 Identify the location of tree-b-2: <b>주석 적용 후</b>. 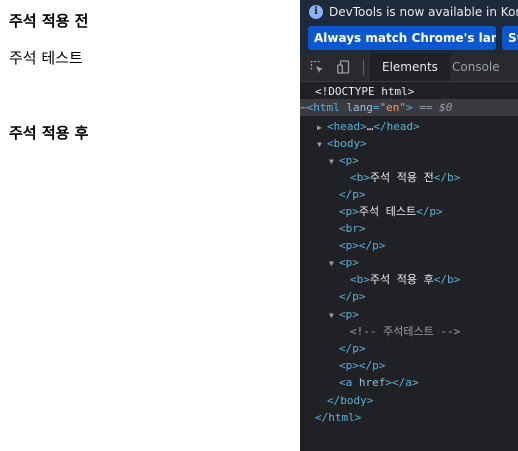
(434, 279).